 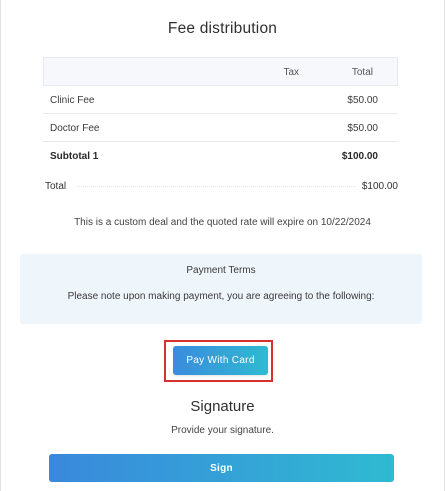 What do you see at coordinates (362, 72) in the screenshot?
I see `column-header-total: Total` at bounding box center [362, 72].